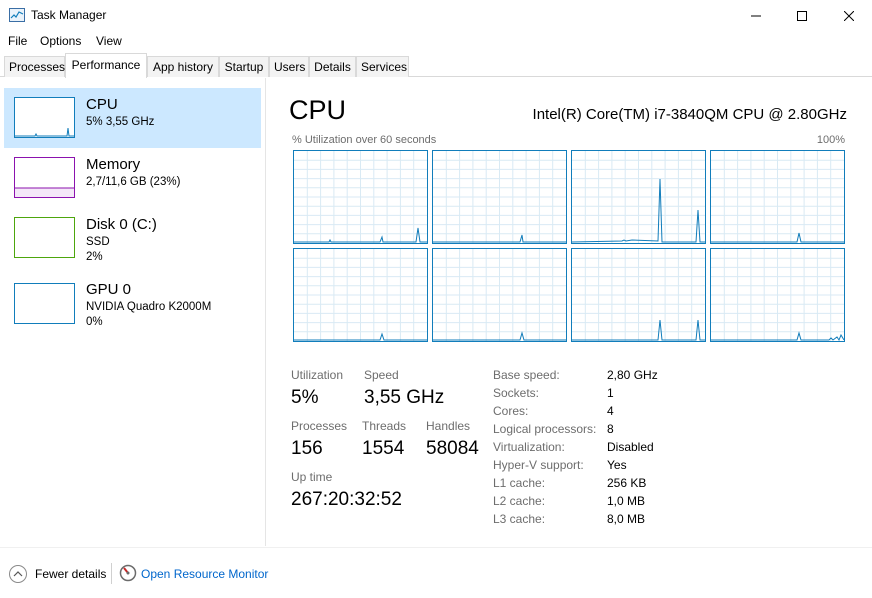  I want to click on utilization-label: Utilization, so click(317, 375).